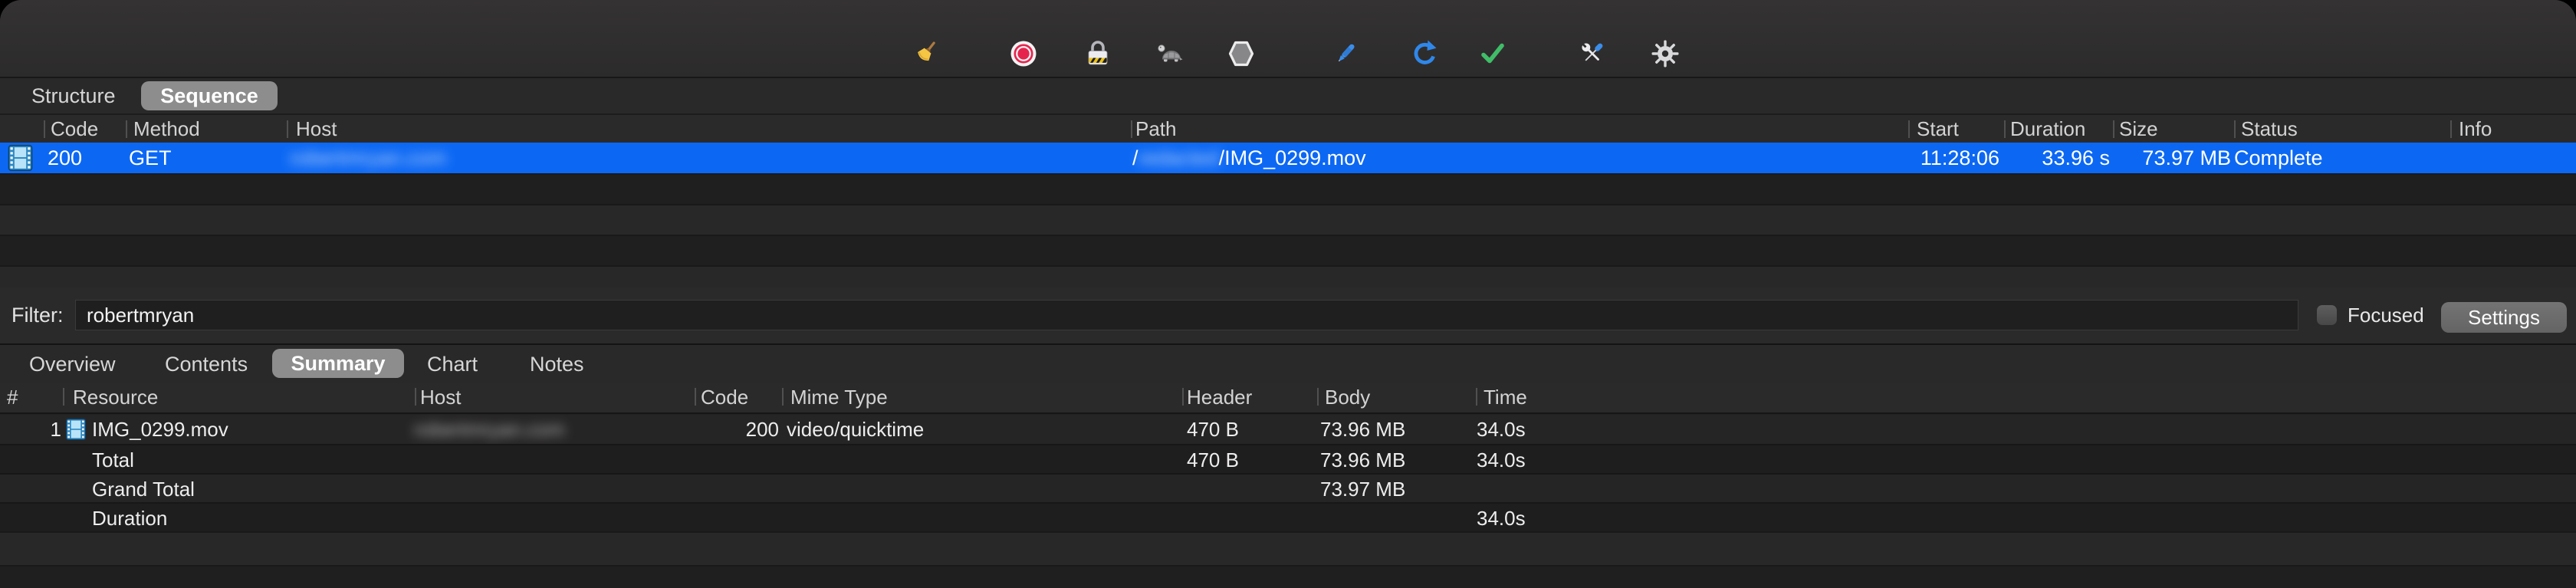 The image size is (2576, 588). I want to click on cell-method: GET, so click(151, 157).